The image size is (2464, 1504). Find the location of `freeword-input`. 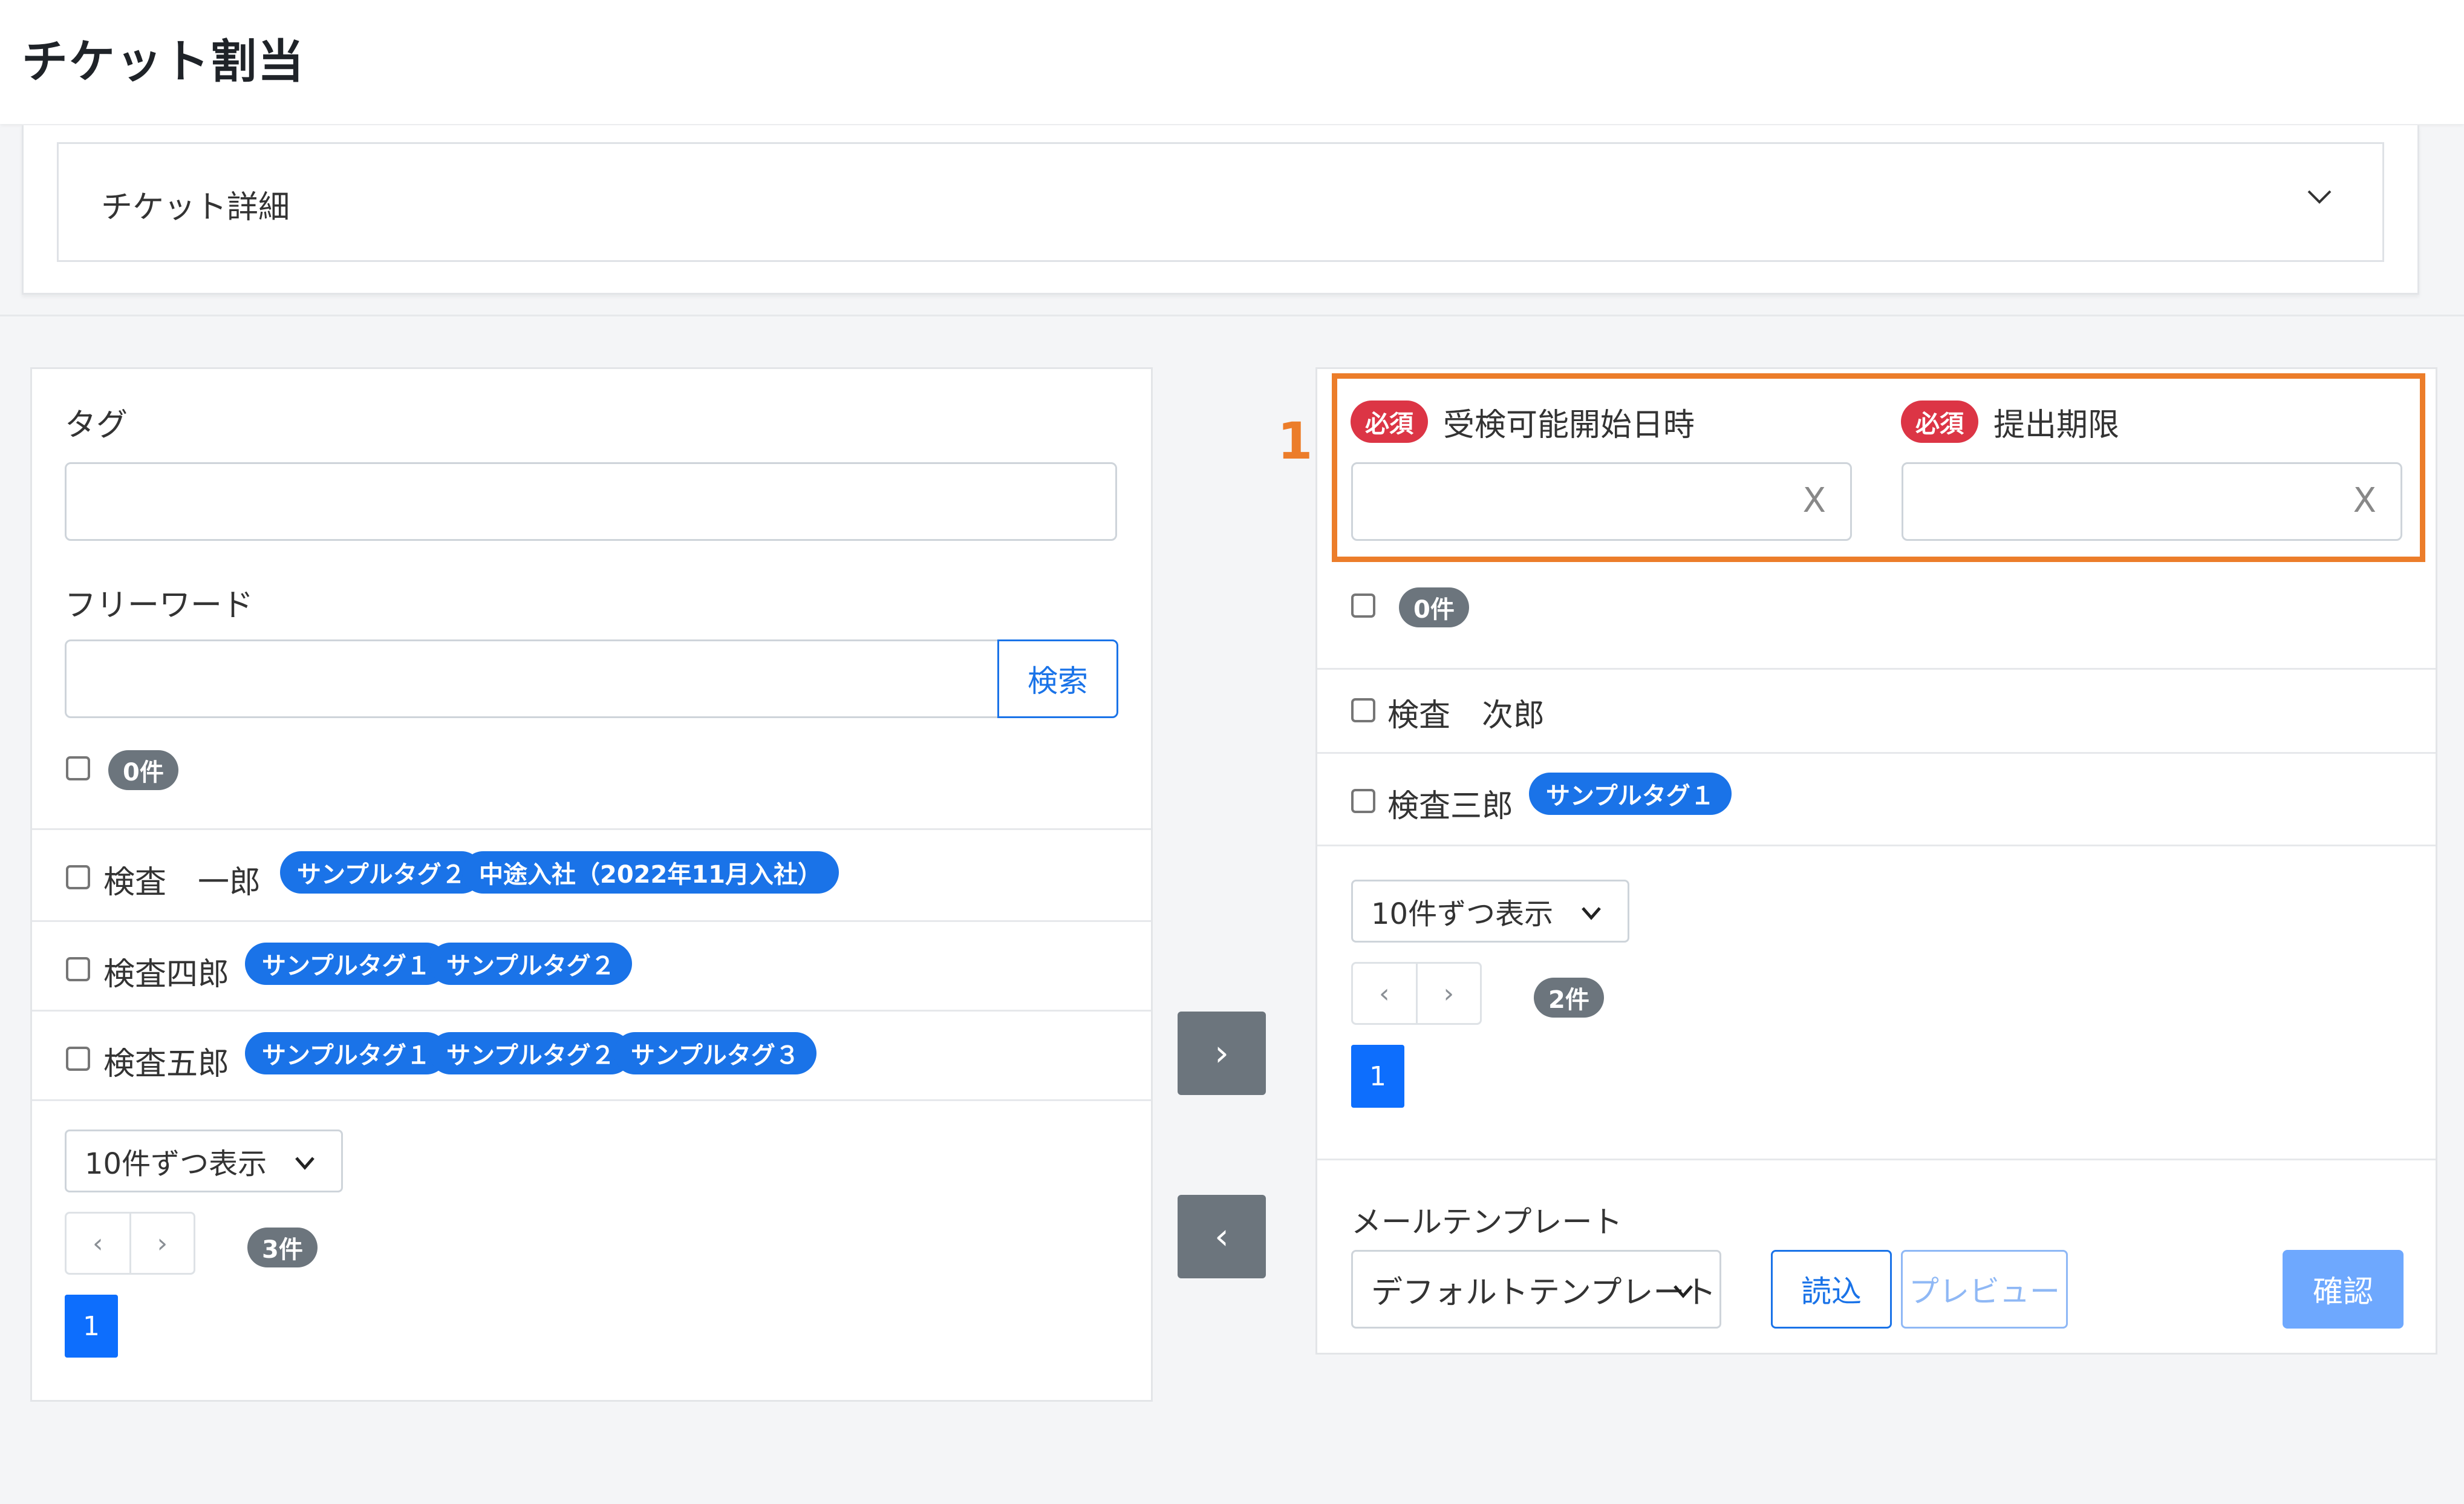

freeword-input is located at coordinates (536, 679).